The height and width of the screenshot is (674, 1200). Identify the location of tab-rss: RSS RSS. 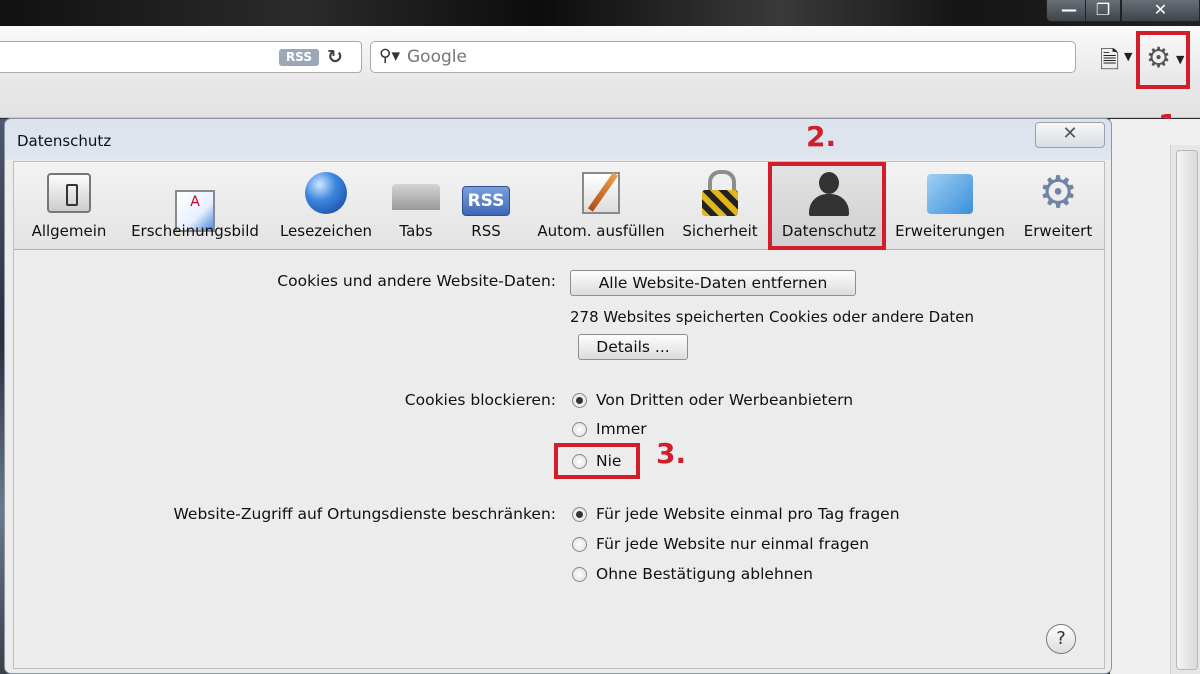
(486, 208).